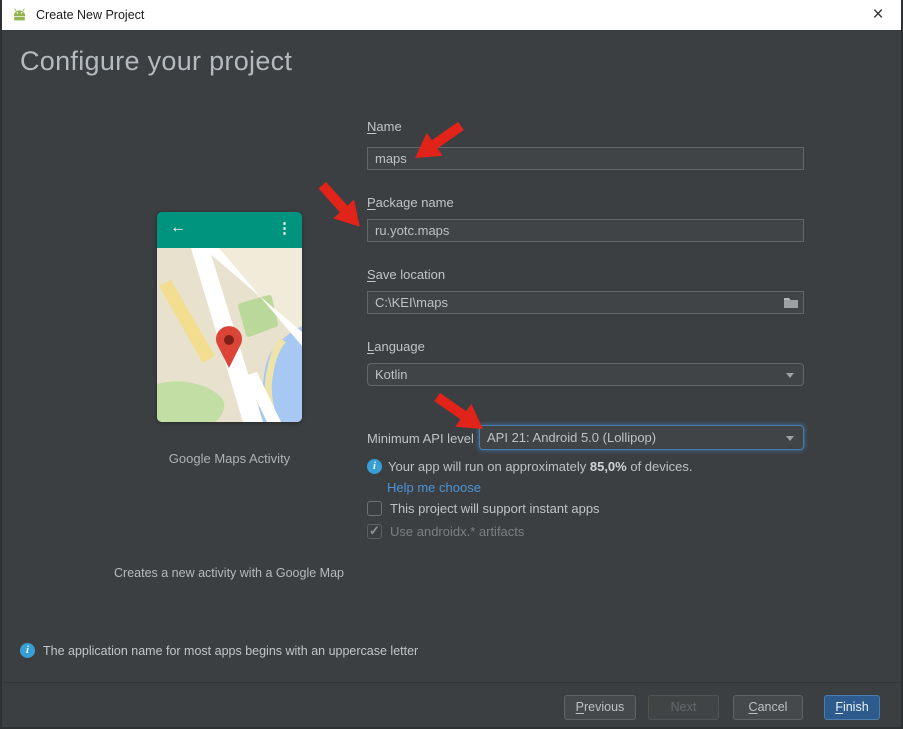 This screenshot has width=903, height=729. Describe the element at coordinates (420, 438) in the screenshot. I see `min-api-label: Minimum API level` at that location.